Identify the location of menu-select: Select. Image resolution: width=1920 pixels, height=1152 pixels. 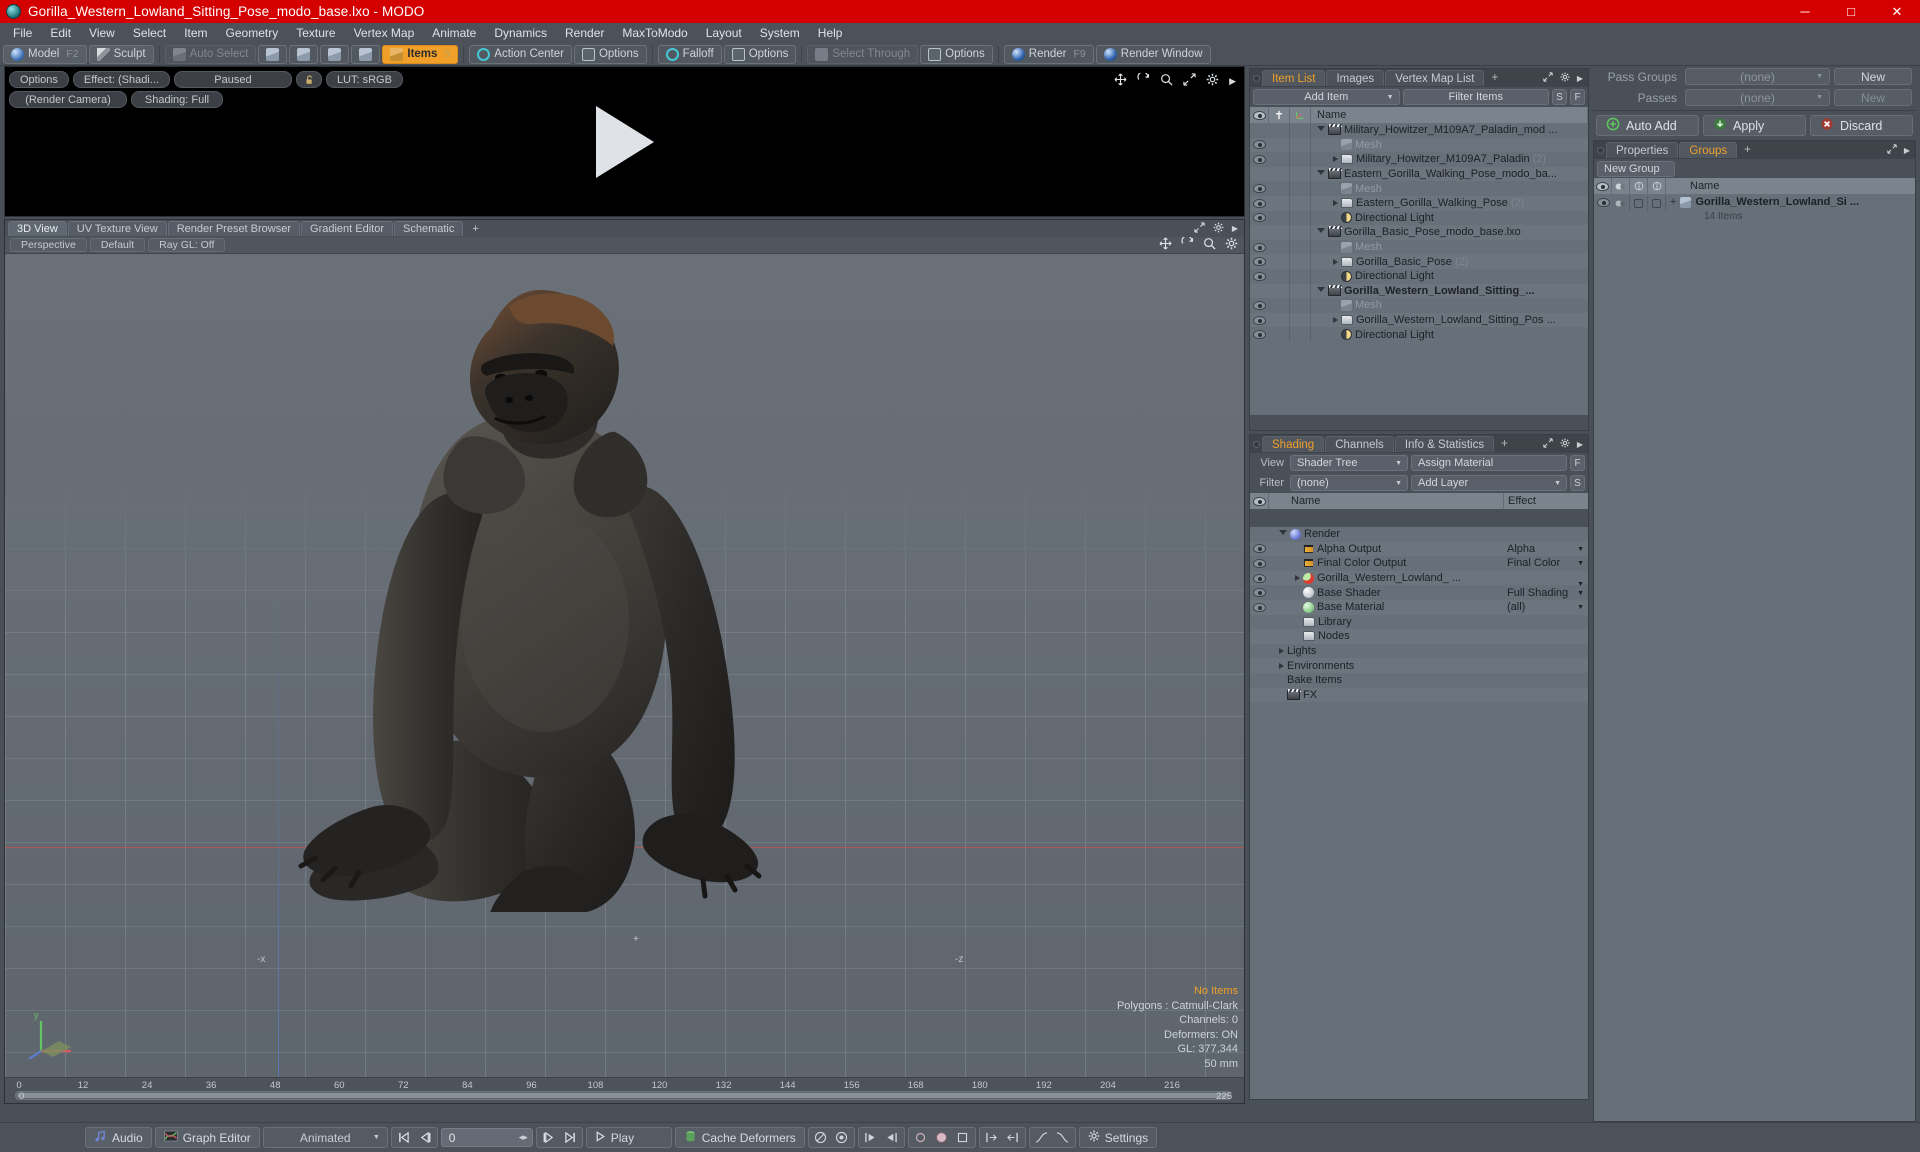
(149, 33).